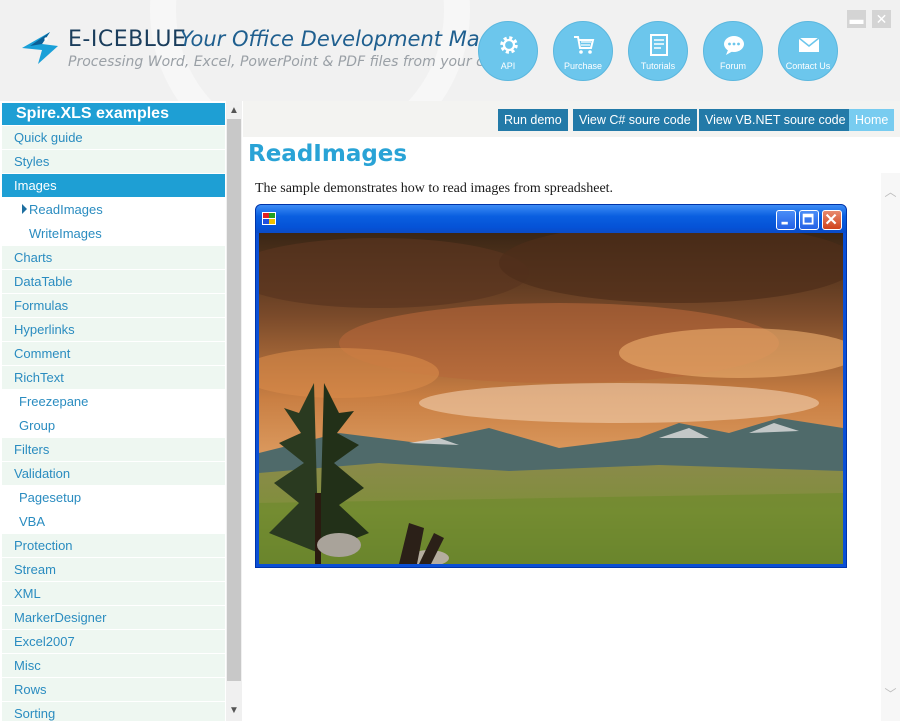 This screenshot has width=900, height=721. Describe the element at coordinates (551, 219) in the screenshot. I see `demo-window-titlebar` at that location.